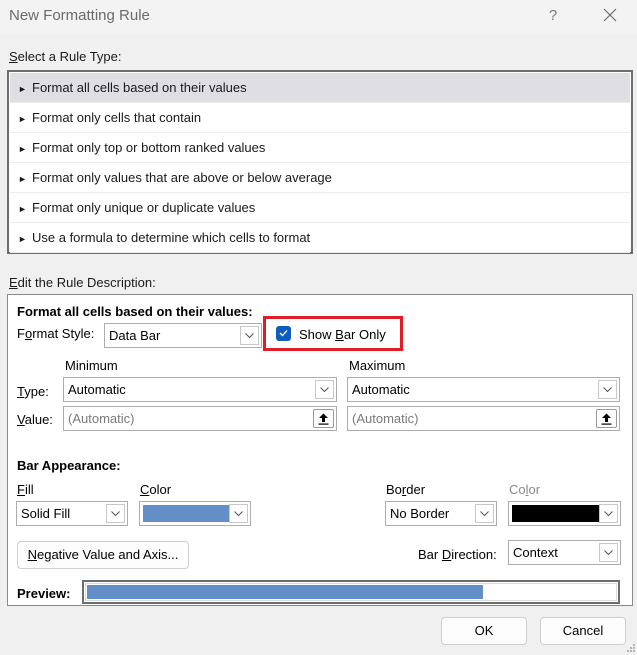 The width and height of the screenshot is (637, 655). I want to click on close-icon, so click(610, 15).